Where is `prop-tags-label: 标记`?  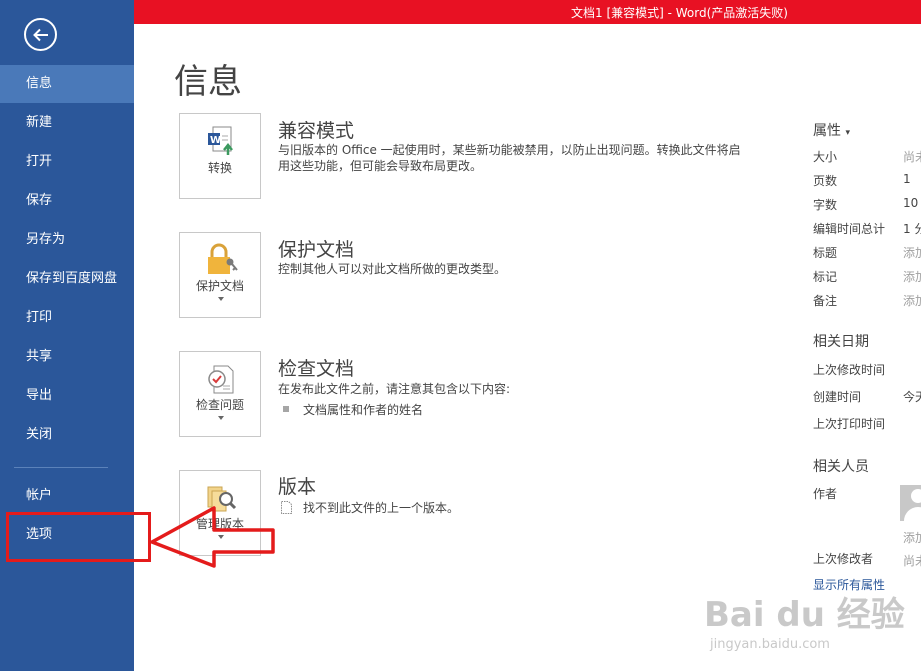 prop-tags-label: 标记 is located at coordinates (825, 277).